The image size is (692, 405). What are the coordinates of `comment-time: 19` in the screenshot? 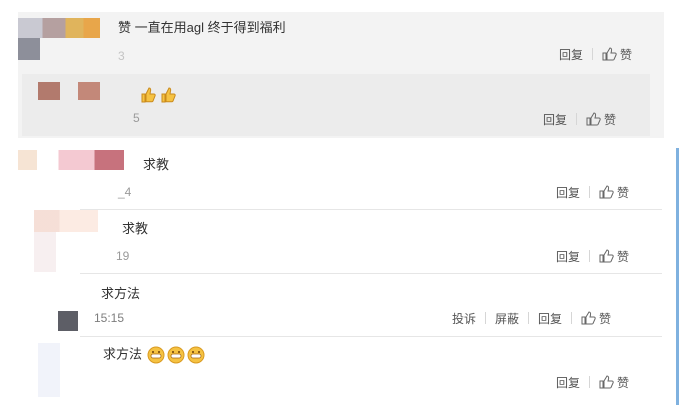 It's located at (123, 256).